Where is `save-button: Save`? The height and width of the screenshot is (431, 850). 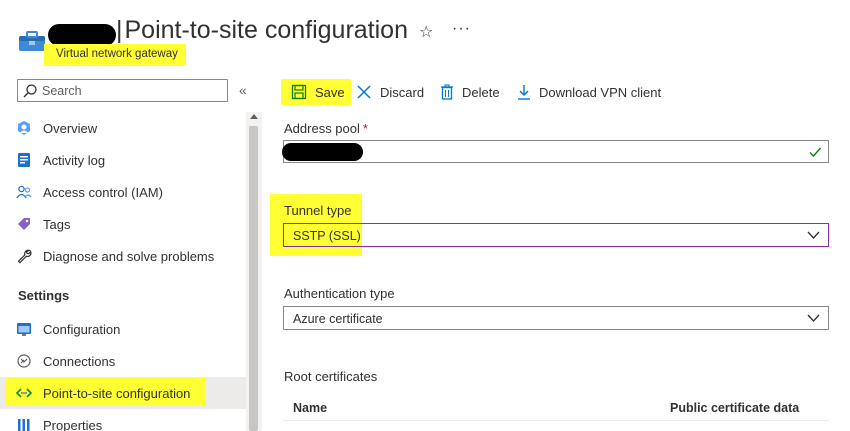 save-button: Save is located at coordinates (316, 92).